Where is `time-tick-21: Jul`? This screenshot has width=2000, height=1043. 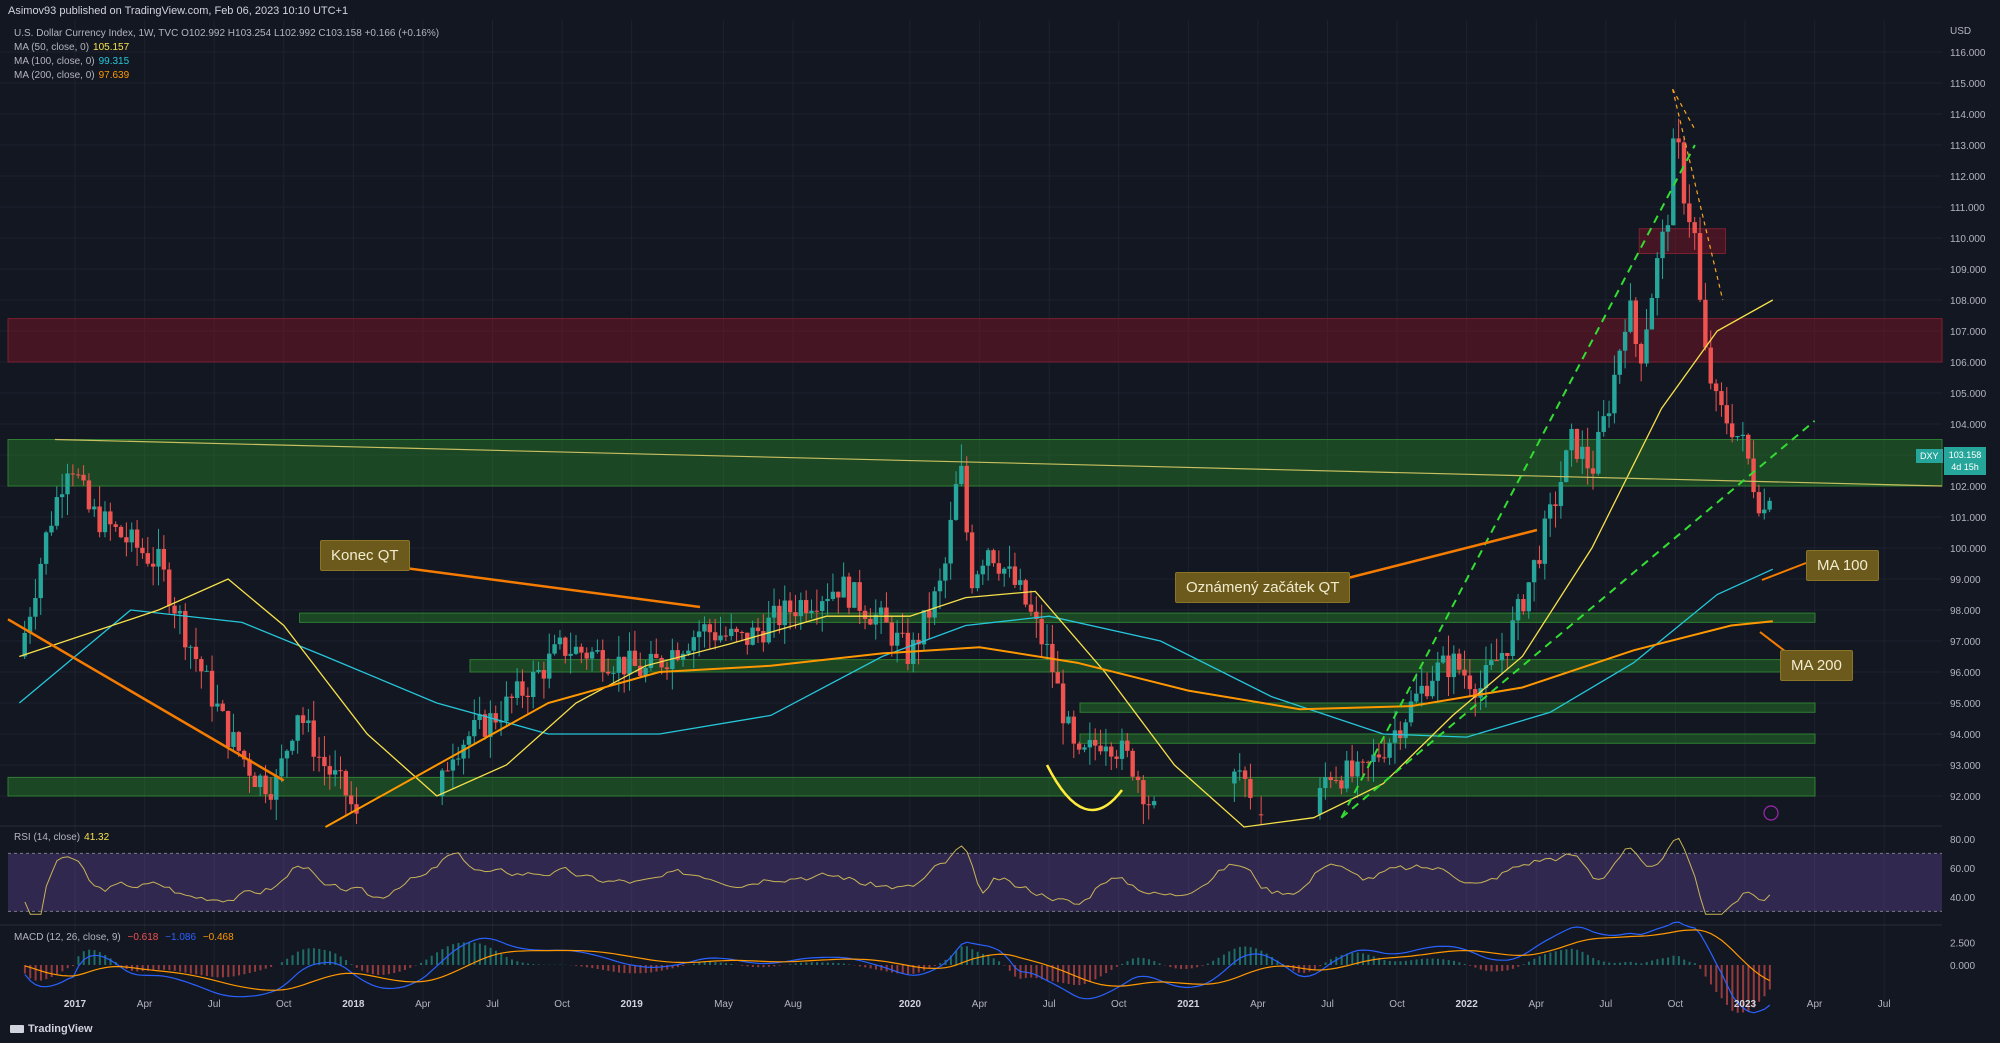 time-tick-21: Jul is located at coordinates (1605, 1004).